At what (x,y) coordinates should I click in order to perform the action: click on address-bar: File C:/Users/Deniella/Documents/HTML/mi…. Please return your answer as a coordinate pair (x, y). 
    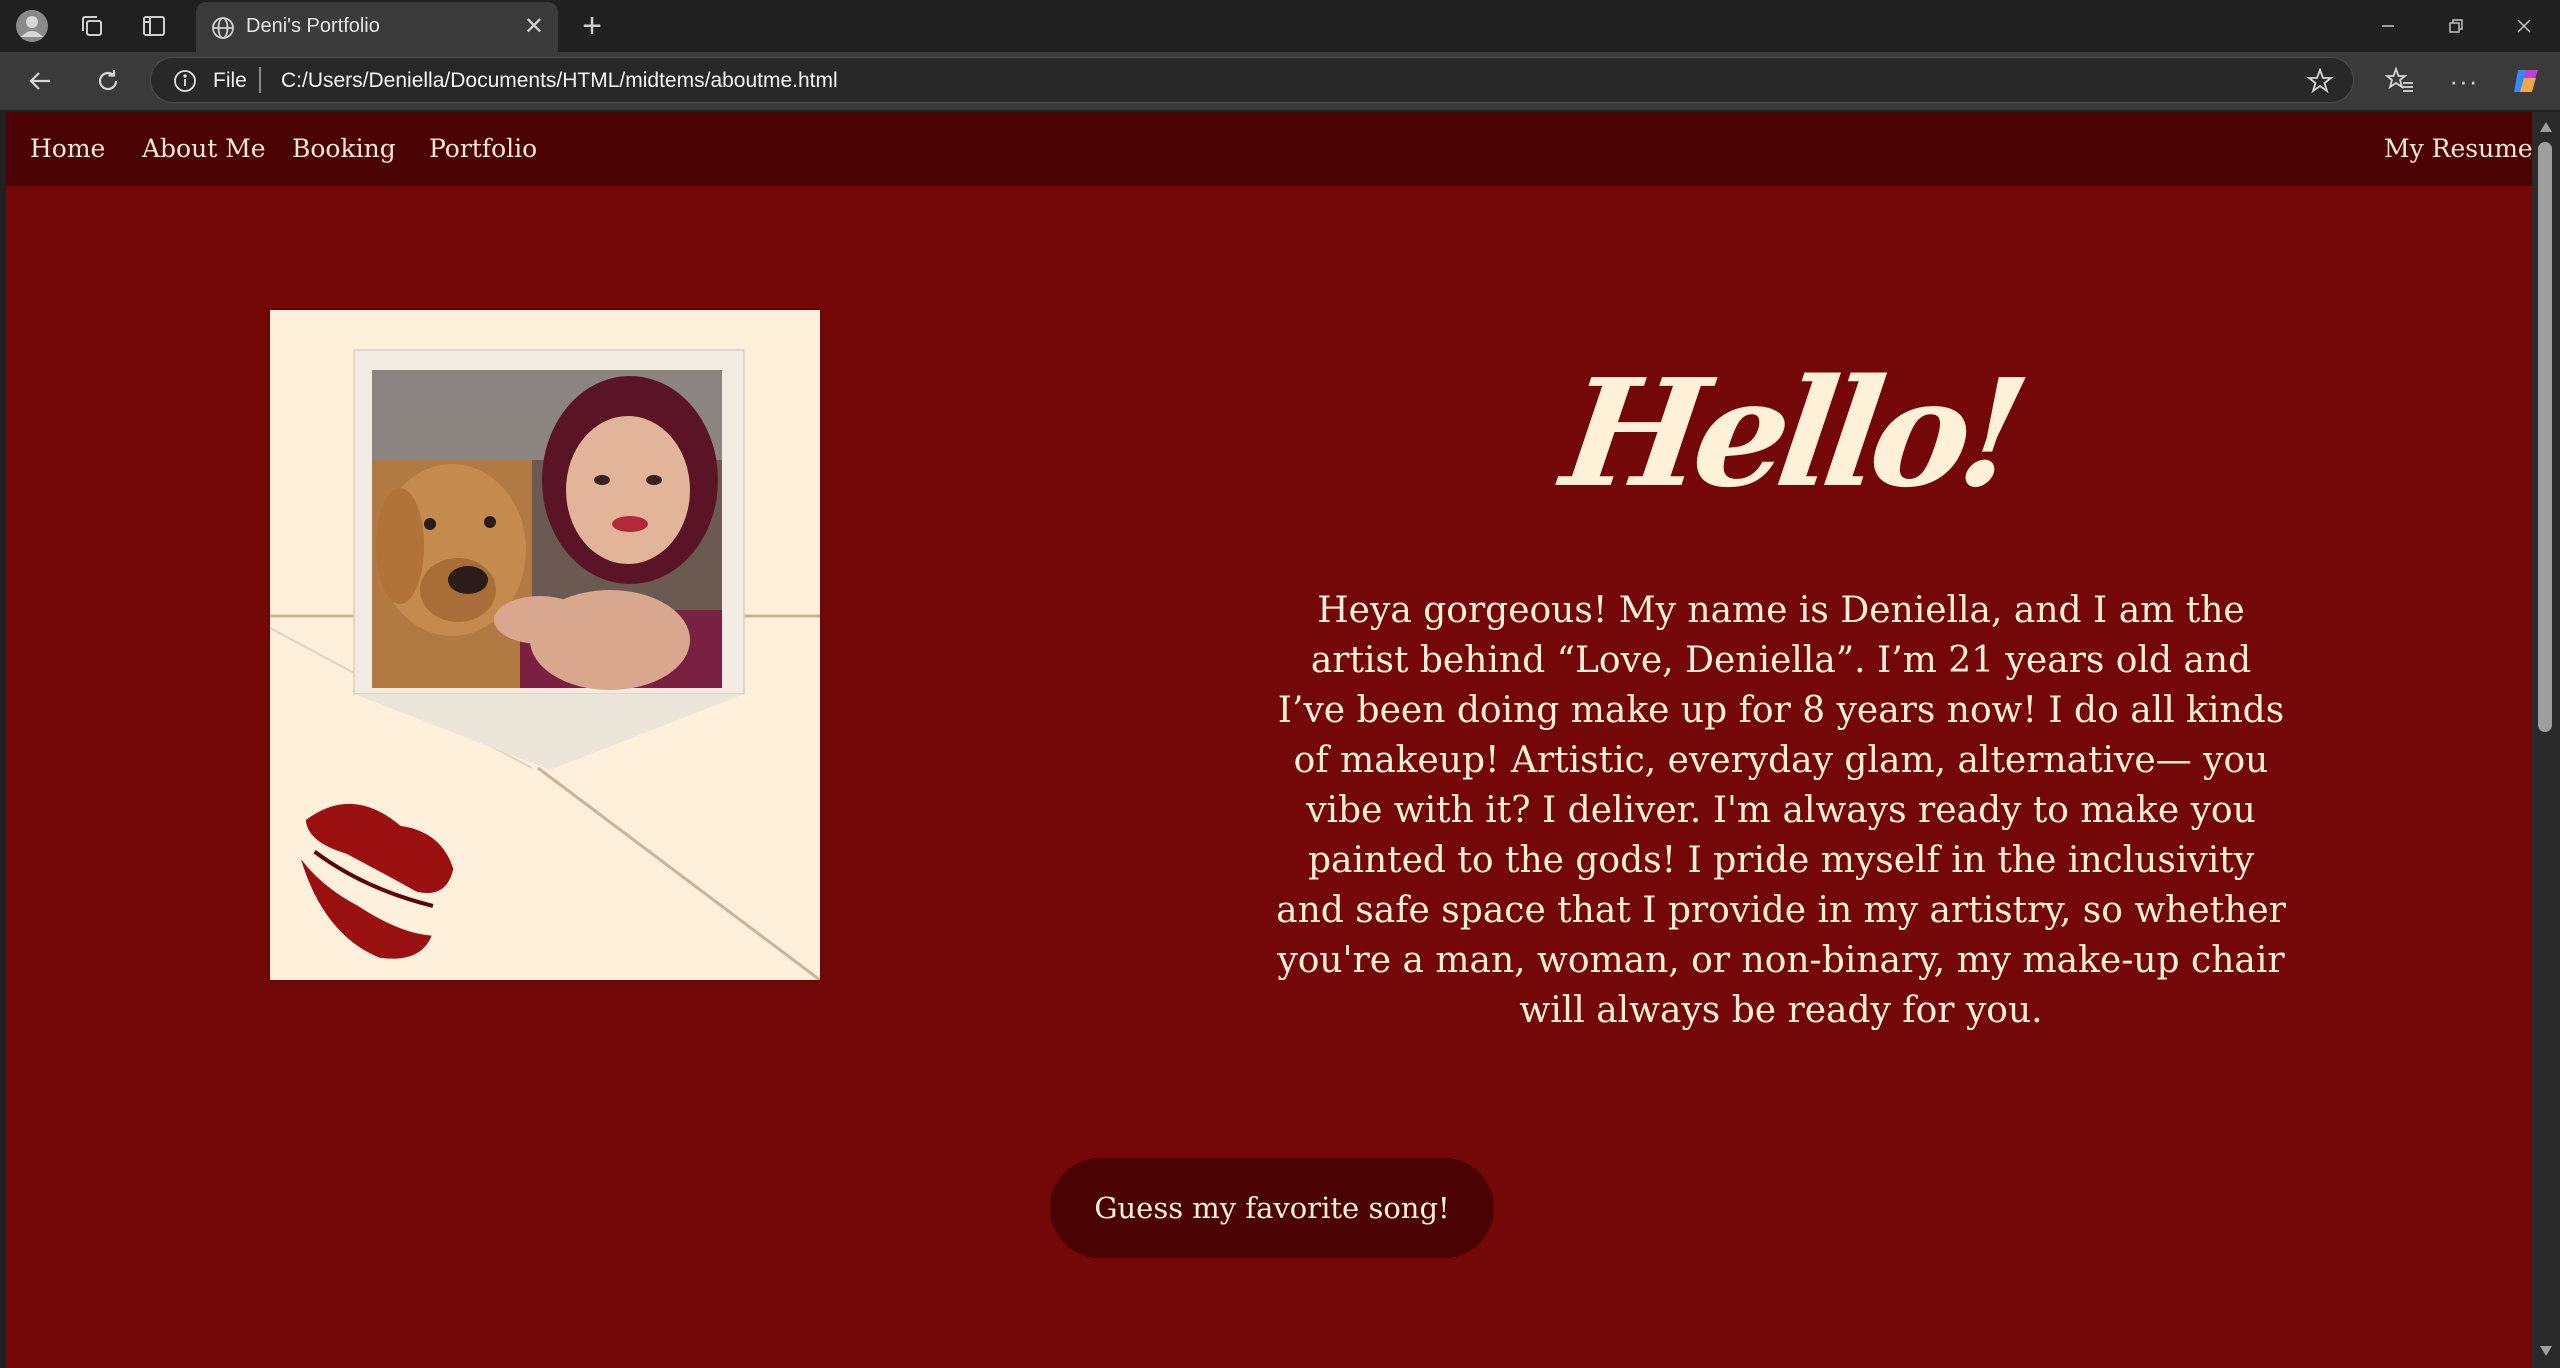
    Looking at the image, I should click on (1252, 80).